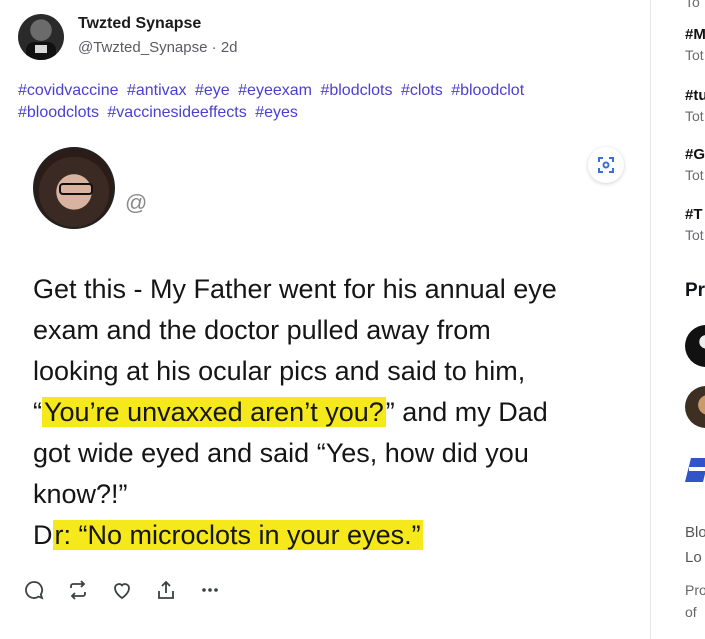  Describe the element at coordinates (695, 470) in the screenshot. I see `logo-mark` at that location.